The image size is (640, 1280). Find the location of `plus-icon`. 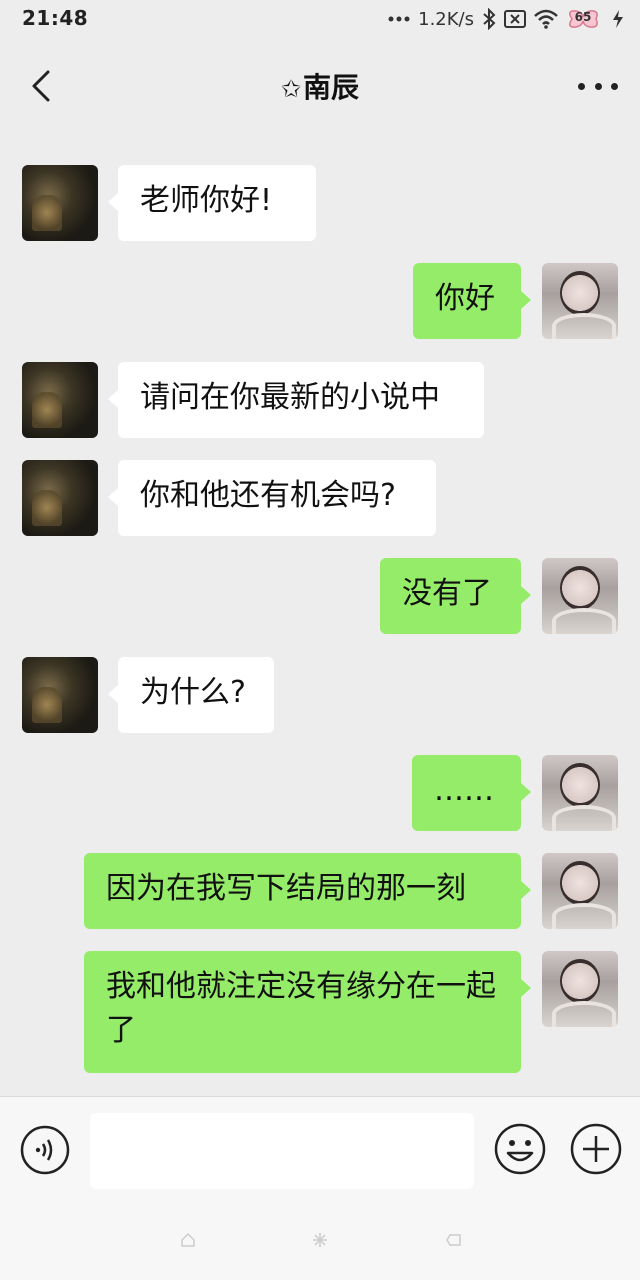

plus-icon is located at coordinates (596, 1149).